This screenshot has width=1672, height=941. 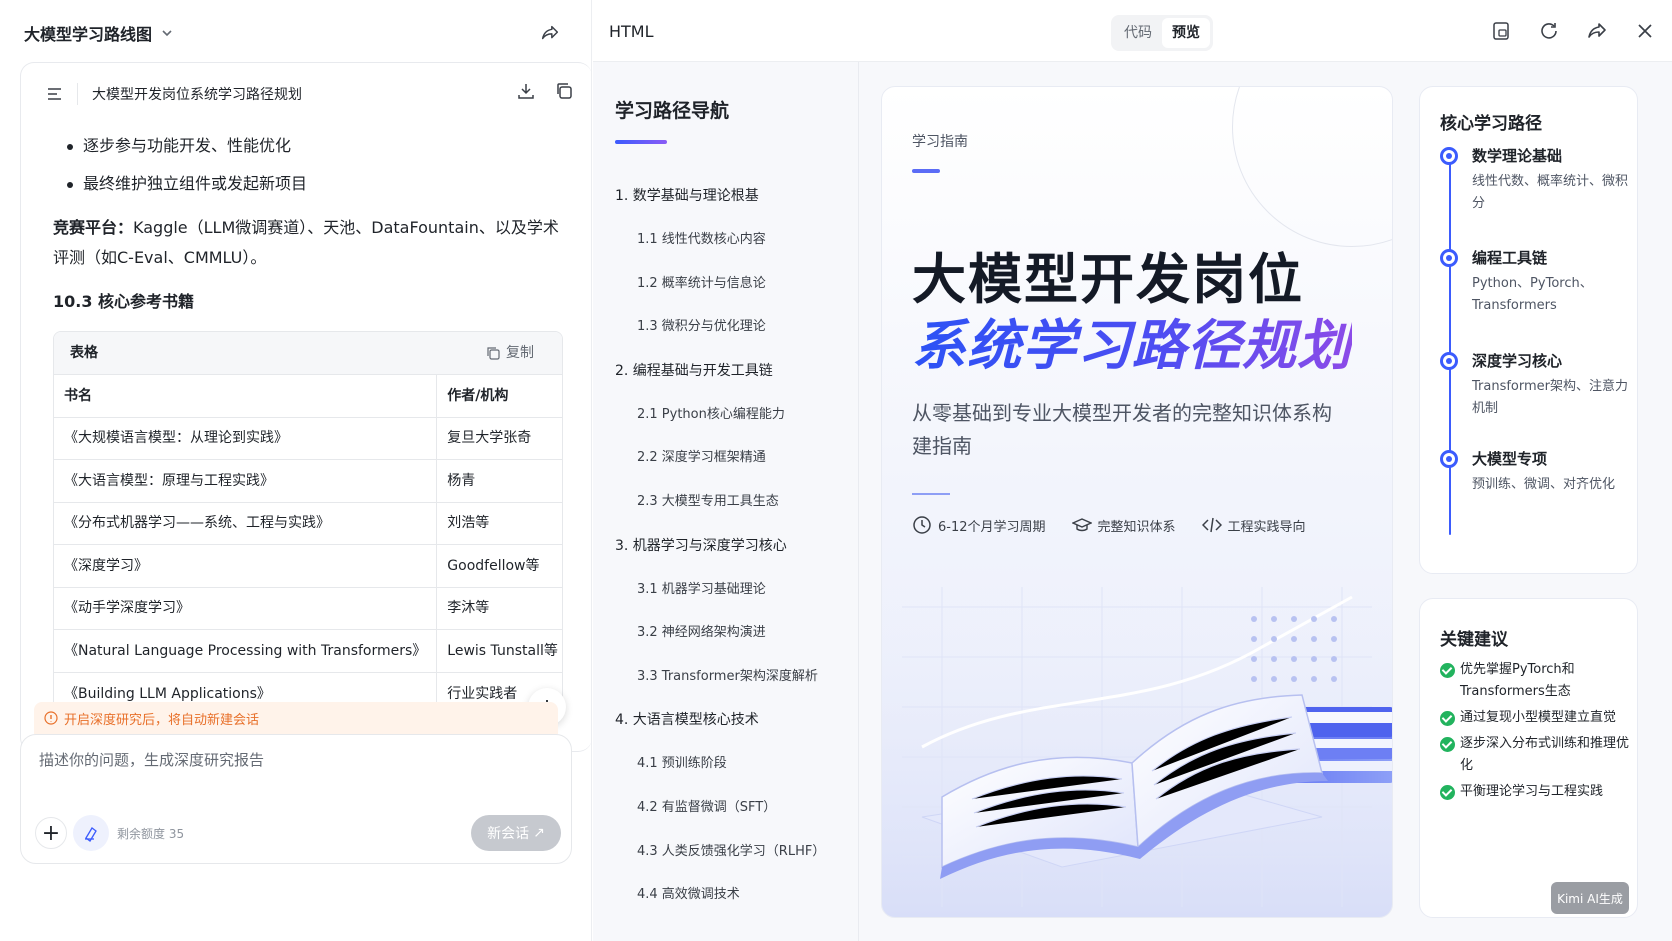 I want to click on graduation-cap-icon, so click(x=1081, y=525).